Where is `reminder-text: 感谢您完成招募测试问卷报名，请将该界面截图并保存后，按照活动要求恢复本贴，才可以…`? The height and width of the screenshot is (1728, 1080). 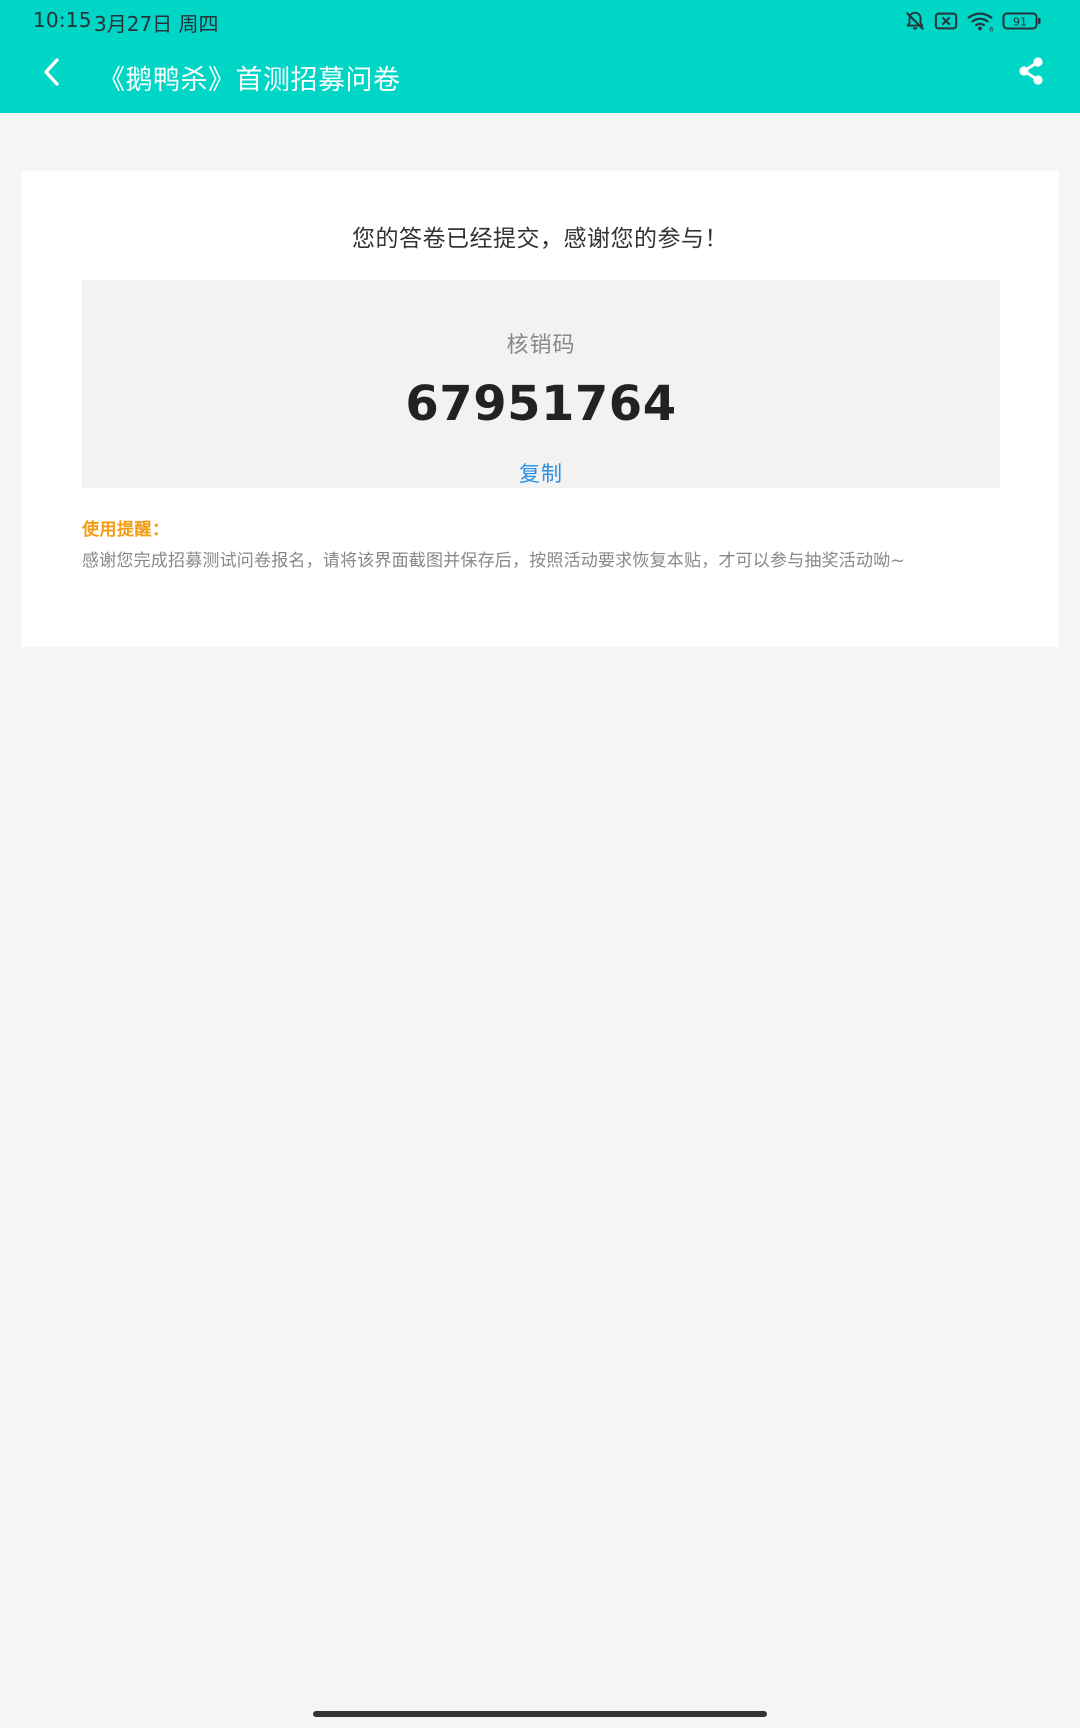
reminder-text: 感谢您完成招募测试问卷报名，请将该界面截图并保存后，按照活动要求恢复本贴，才可以… is located at coordinates (493, 561).